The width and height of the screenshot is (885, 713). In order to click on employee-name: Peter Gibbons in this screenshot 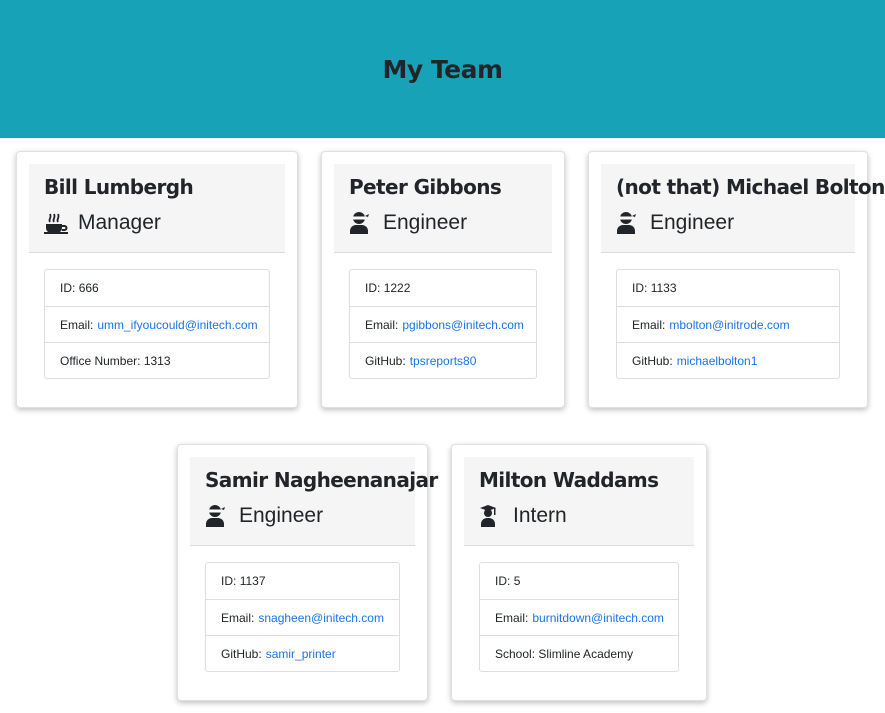, I will do `click(425, 187)`.